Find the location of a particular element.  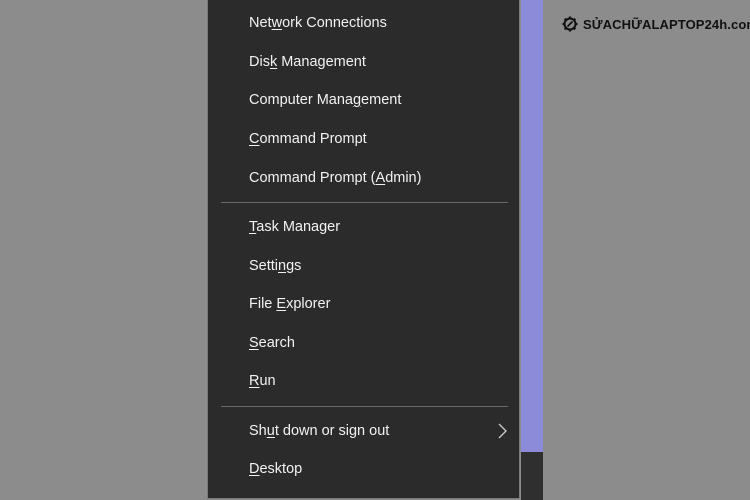

menu-item-label: Disk Management is located at coordinates (307, 62).